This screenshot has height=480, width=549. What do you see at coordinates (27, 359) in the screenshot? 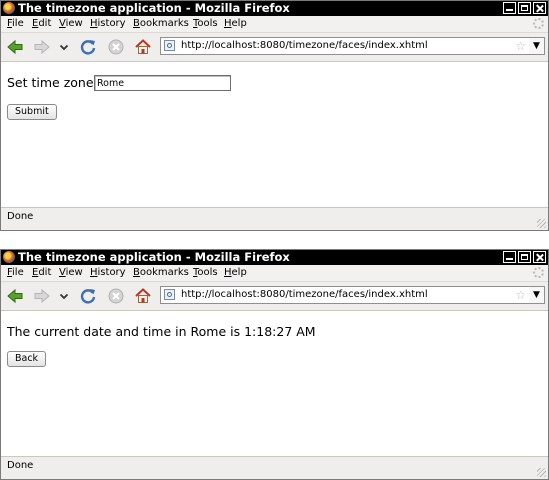
I see `back-button: Back` at bounding box center [27, 359].